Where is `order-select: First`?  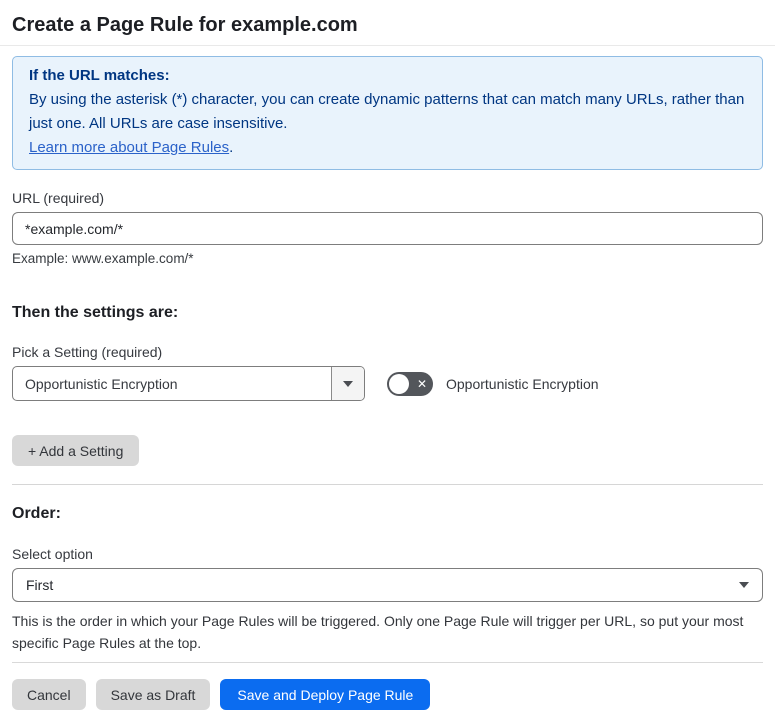 order-select: First is located at coordinates (387, 585).